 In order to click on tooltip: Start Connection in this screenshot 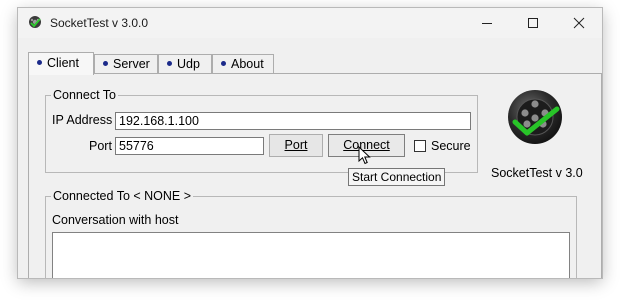, I will do `click(397, 177)`.